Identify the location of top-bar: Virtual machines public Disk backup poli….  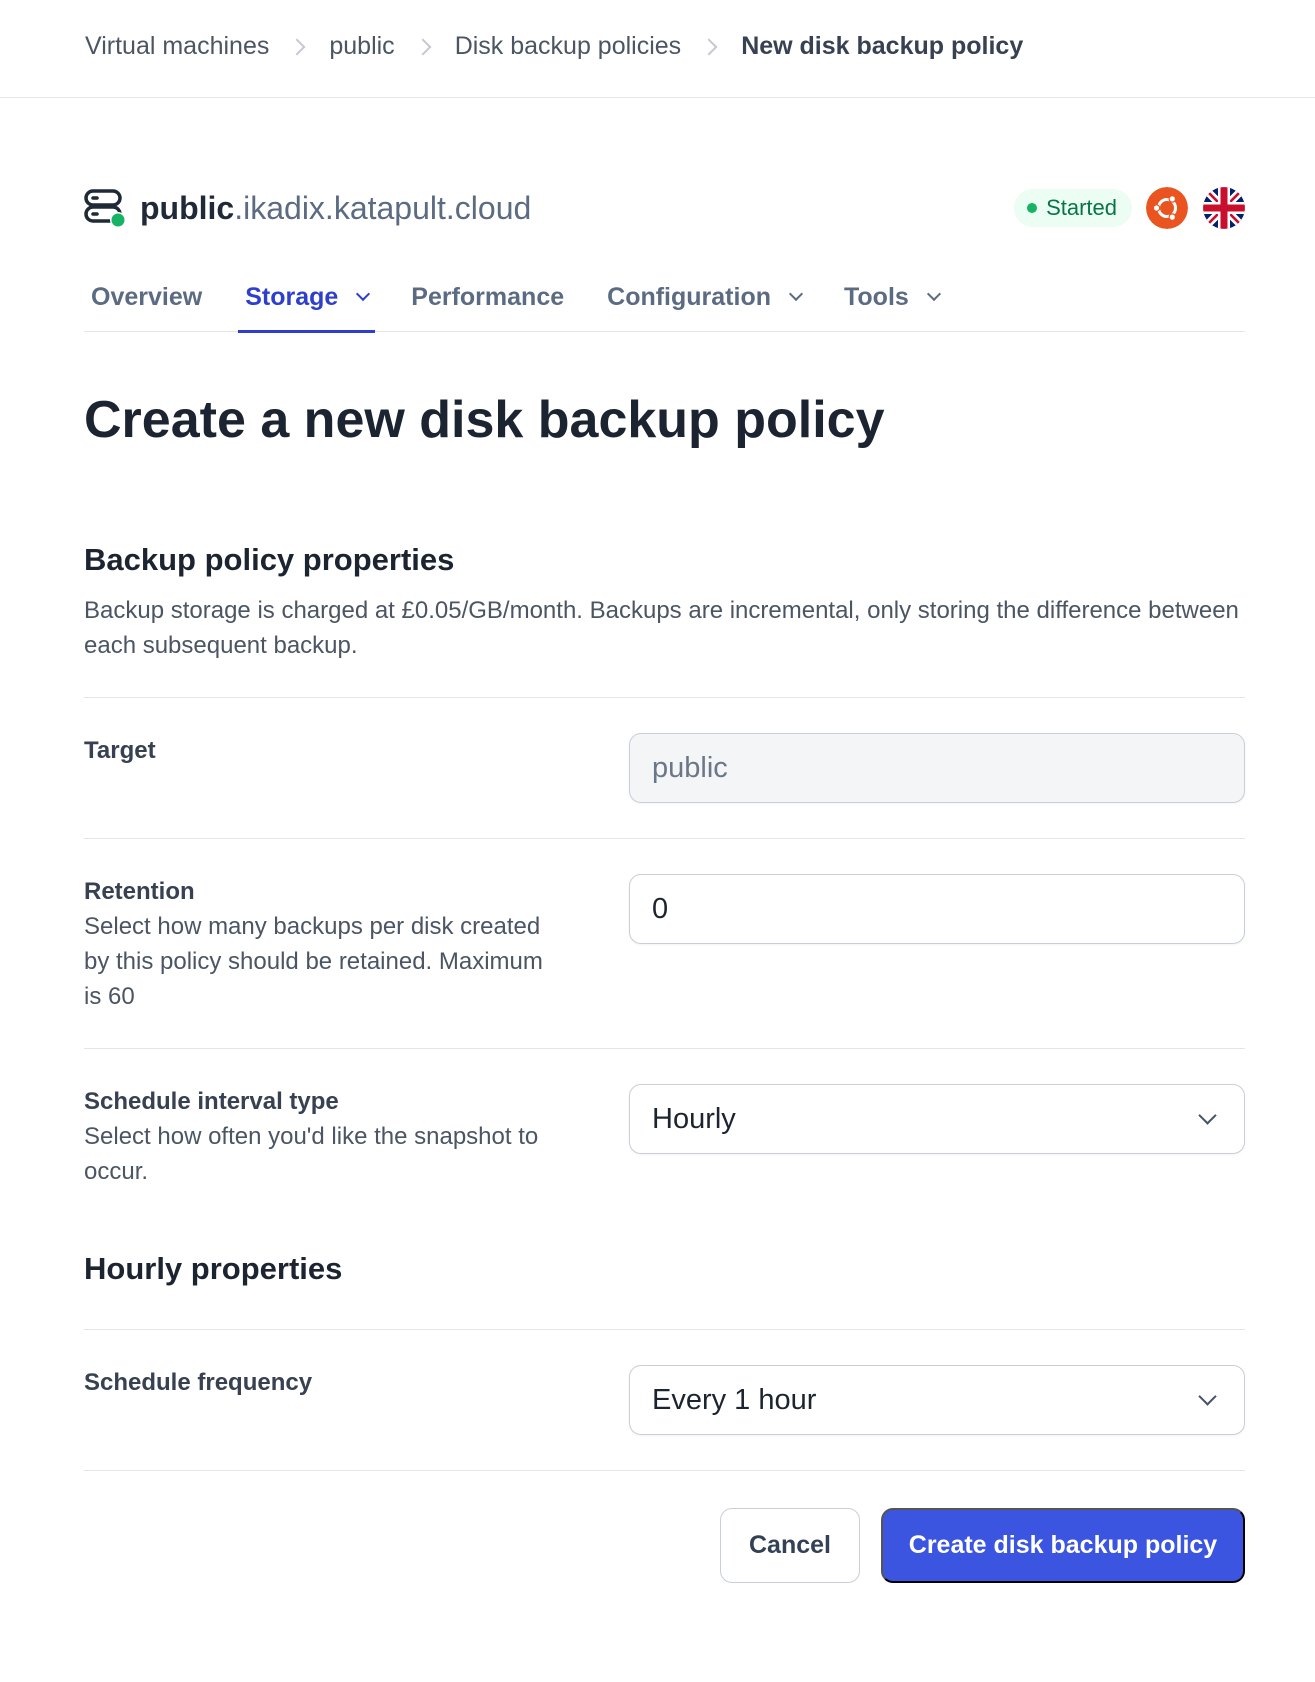
(657, 49).